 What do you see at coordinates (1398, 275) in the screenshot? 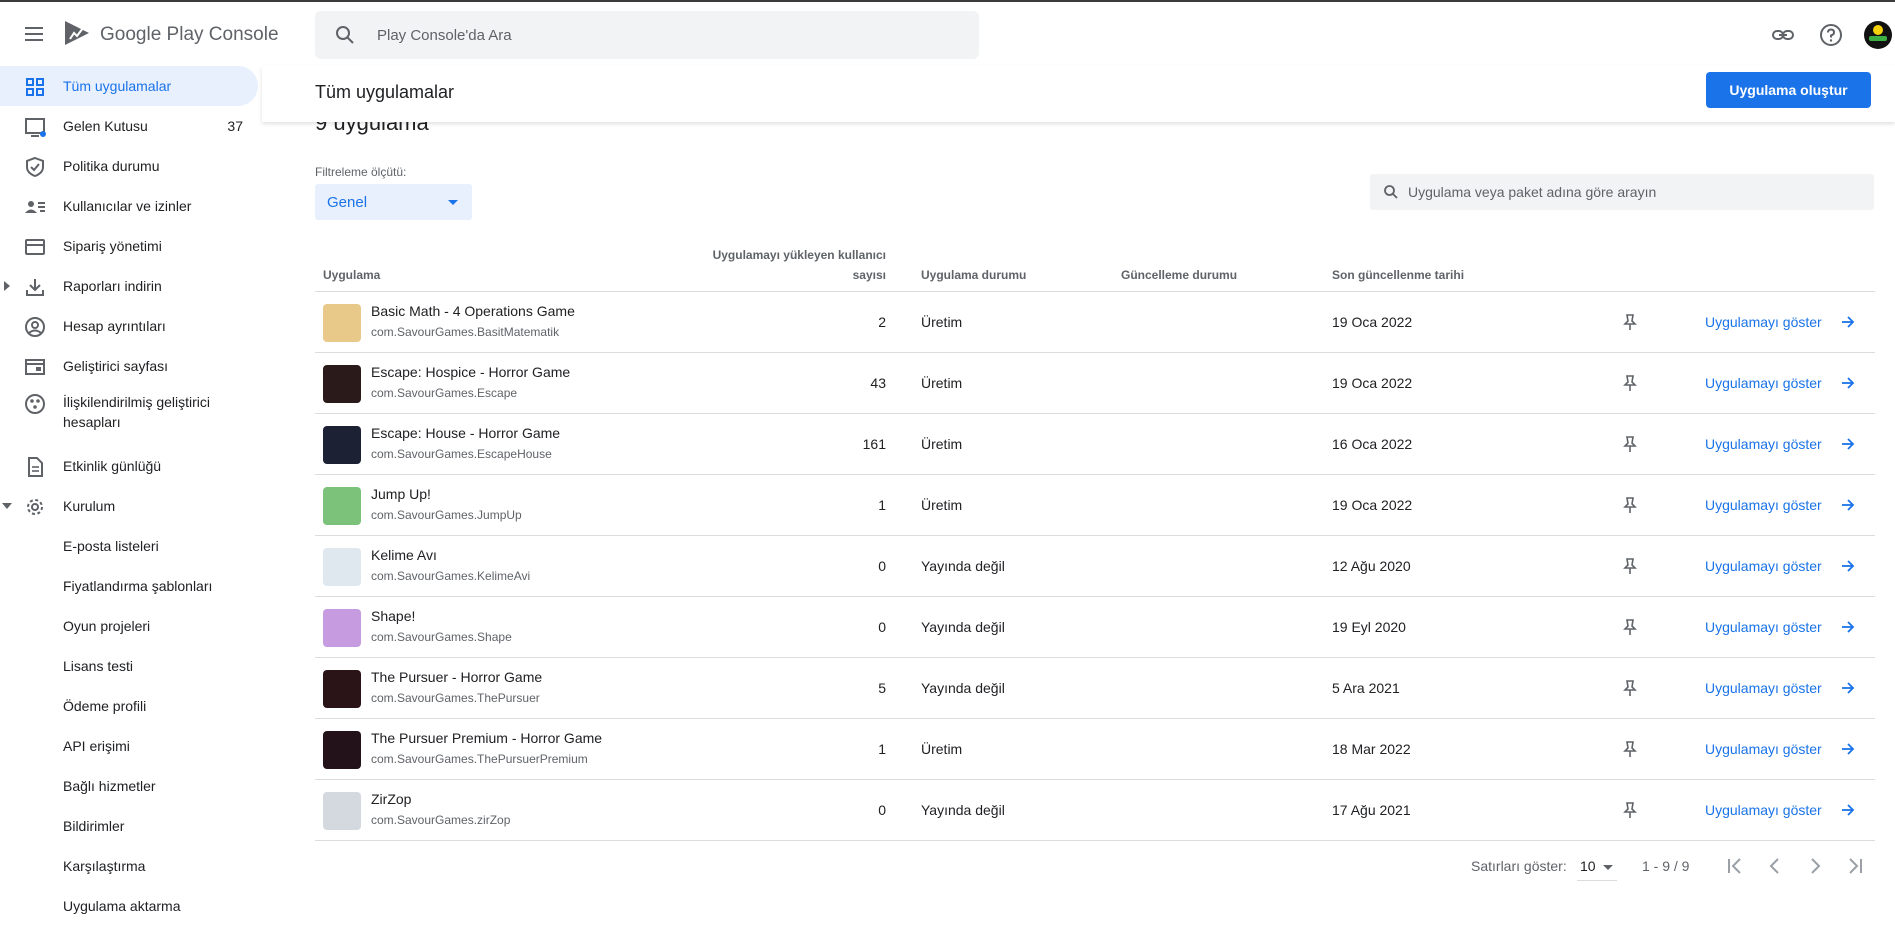
I see `column-header-last-updated: Son güncellenme tarihi` at bounding box center [1398, 275].